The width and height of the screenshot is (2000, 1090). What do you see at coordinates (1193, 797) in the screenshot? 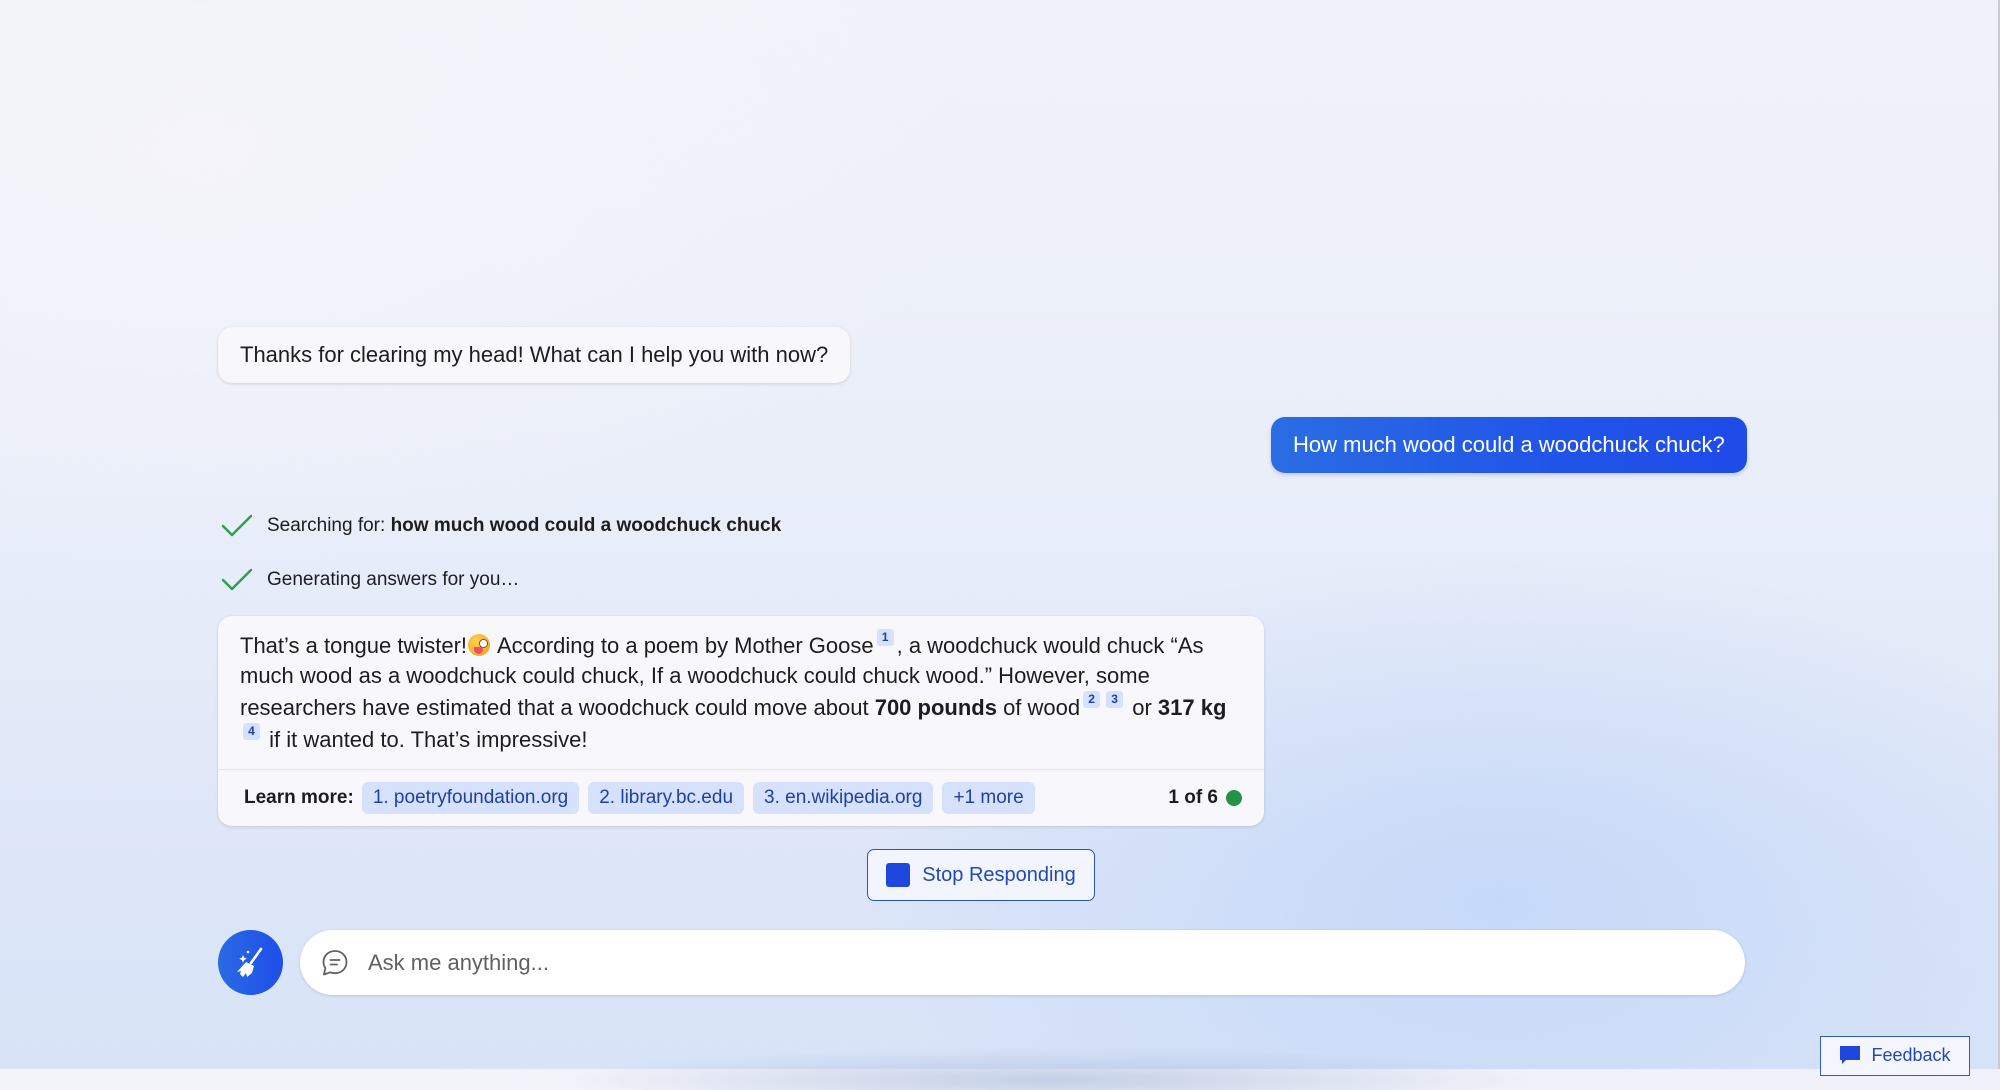
I see `turn-counter: 1 of 6` at bounding box center [1193, 797].